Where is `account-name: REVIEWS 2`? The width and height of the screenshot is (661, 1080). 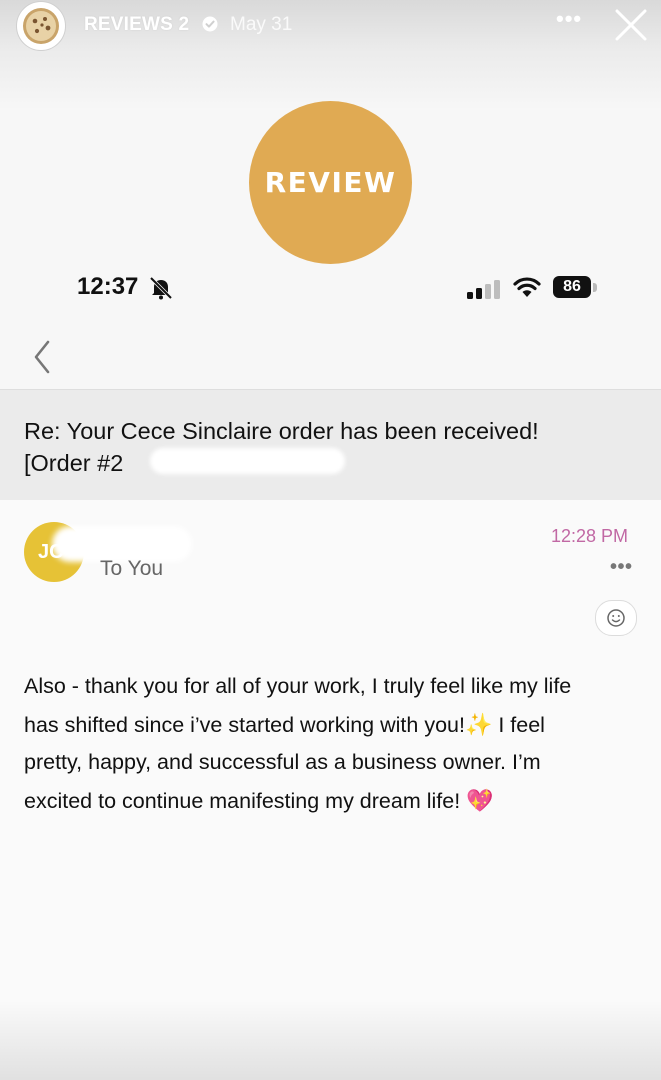
account-name: REVIEWS 2 is located at coordinates (136, 25).